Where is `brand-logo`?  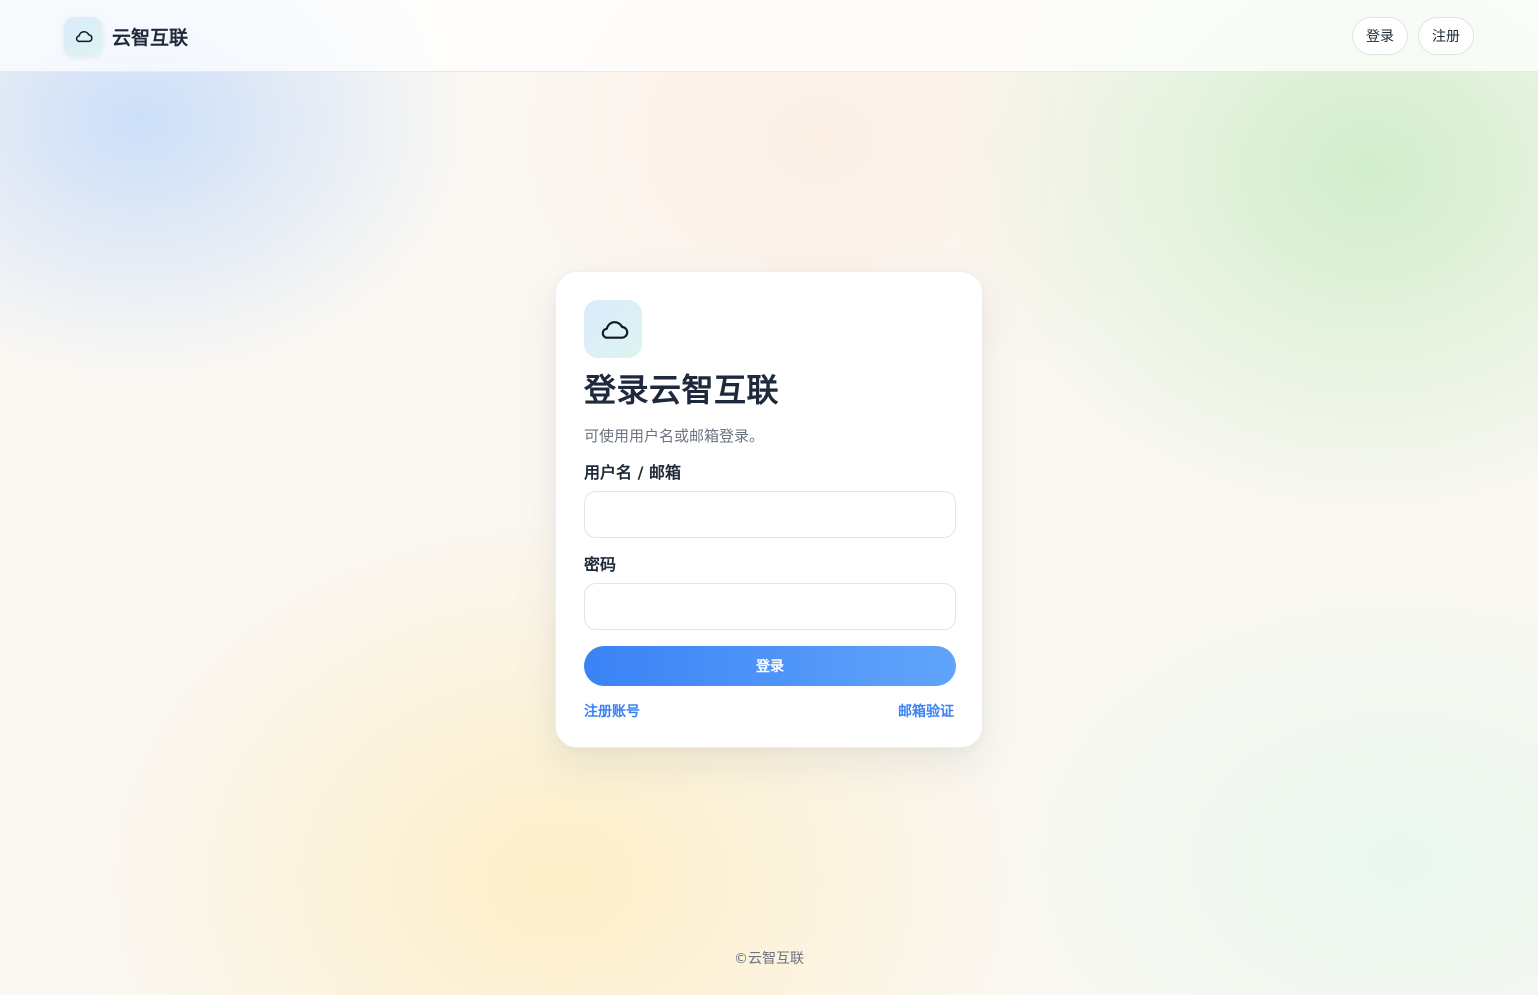 brand-logo is located at coordinates (83, 36).